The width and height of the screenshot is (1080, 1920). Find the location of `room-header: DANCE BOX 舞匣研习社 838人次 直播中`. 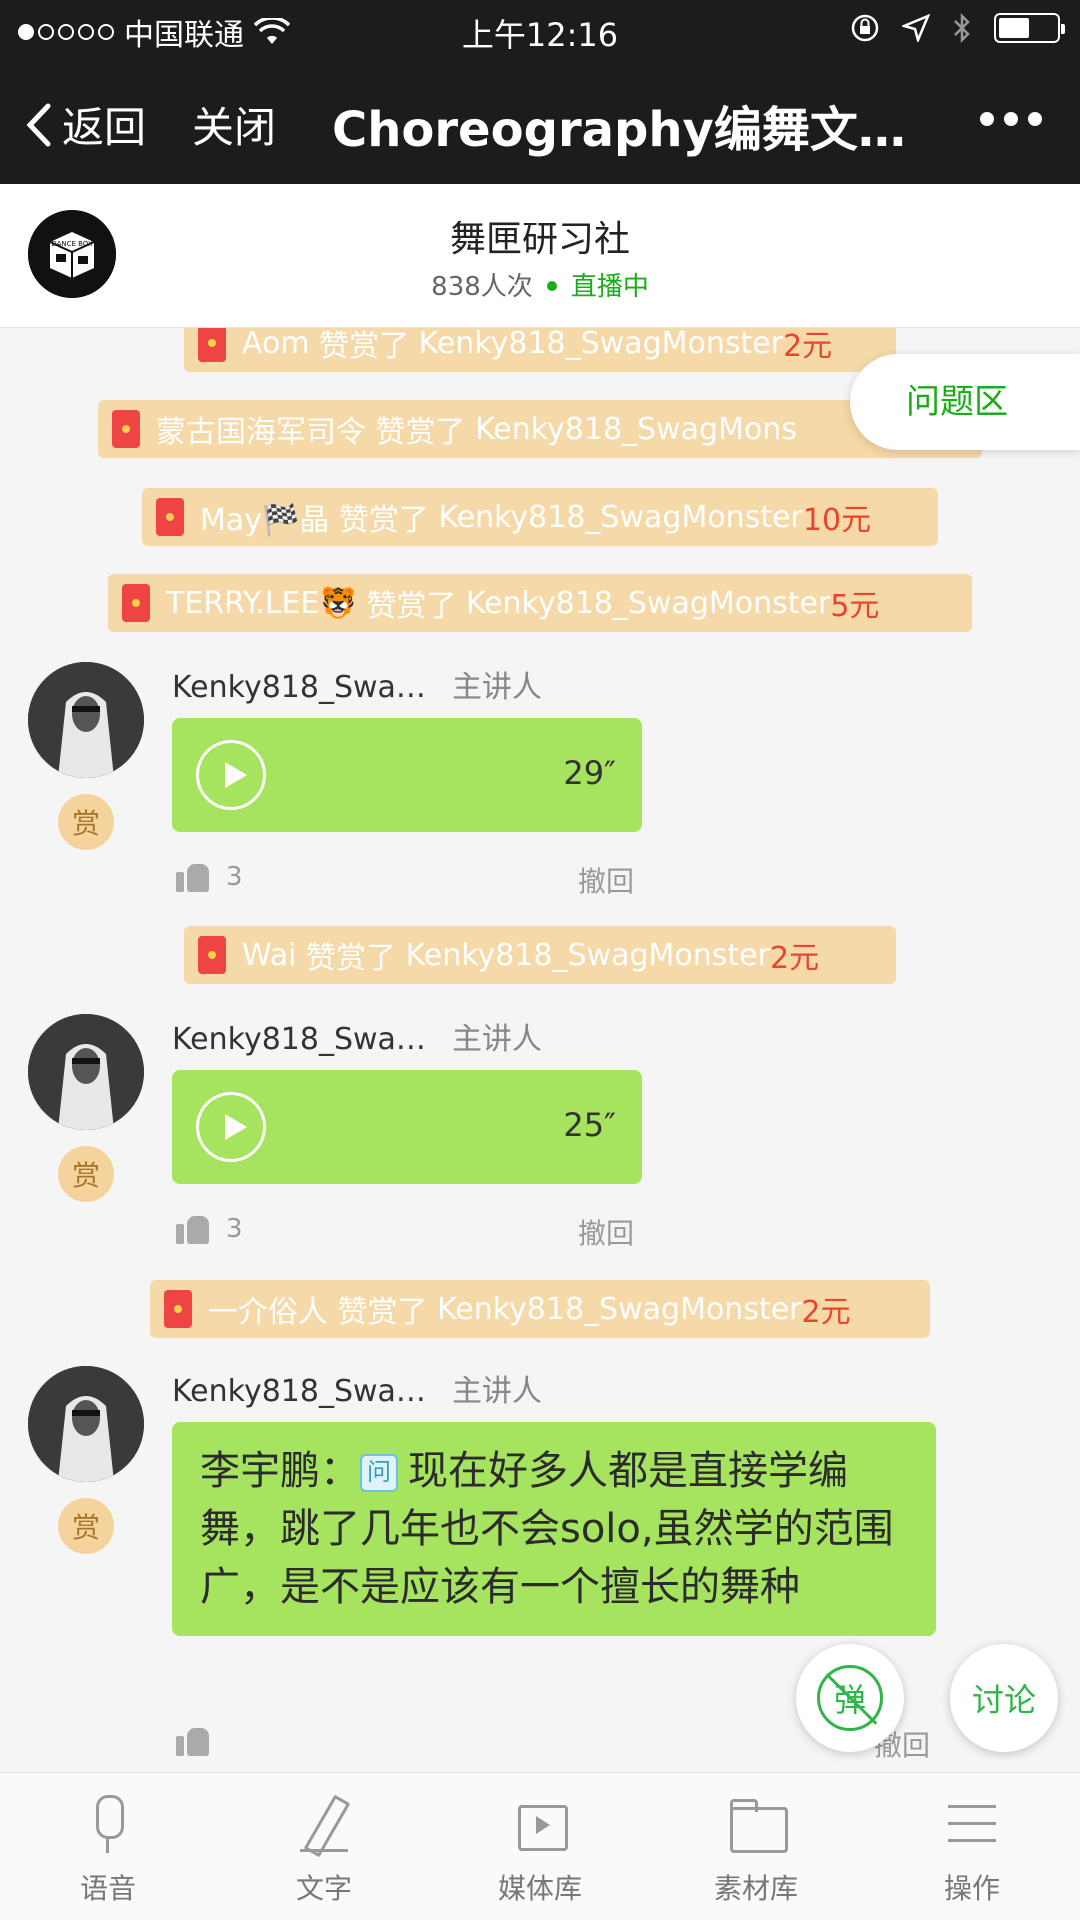

room-header: DANCE BOX 舞匣研习社 838人次 直播中 is located at coordinates (540, 256).